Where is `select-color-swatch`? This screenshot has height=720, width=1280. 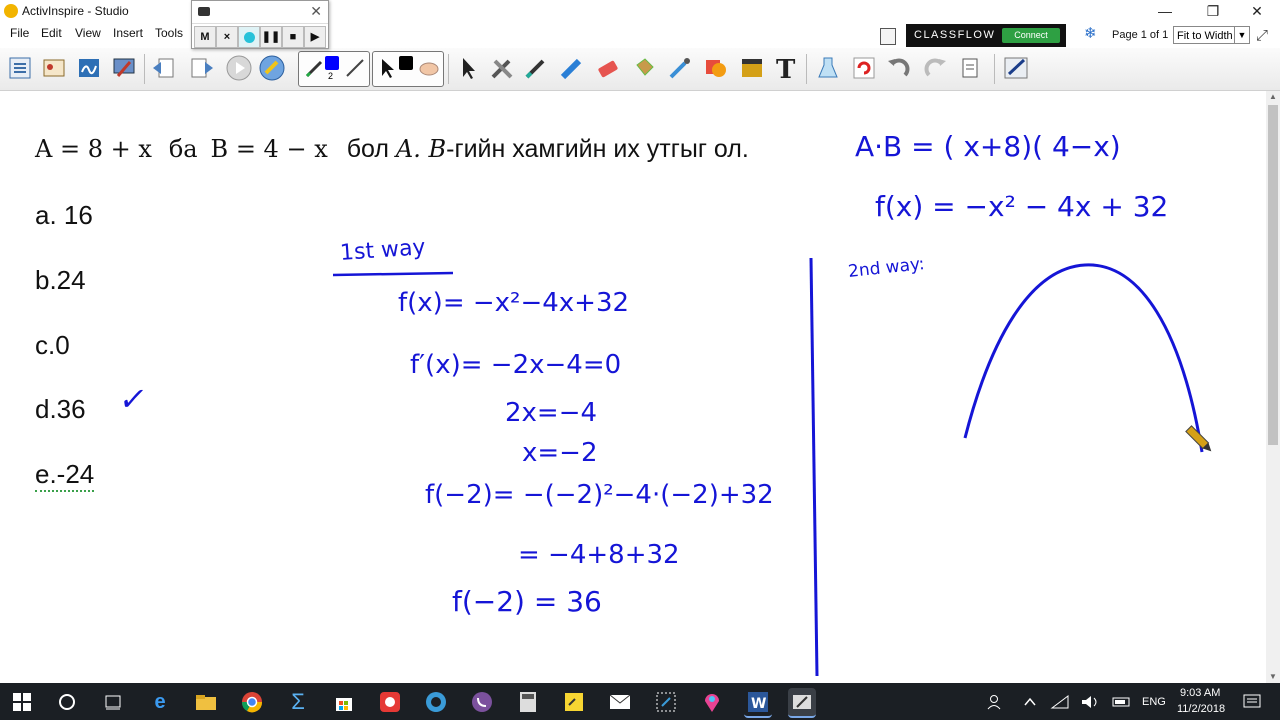
select-color-swatch is located at coordinates (406, 63).